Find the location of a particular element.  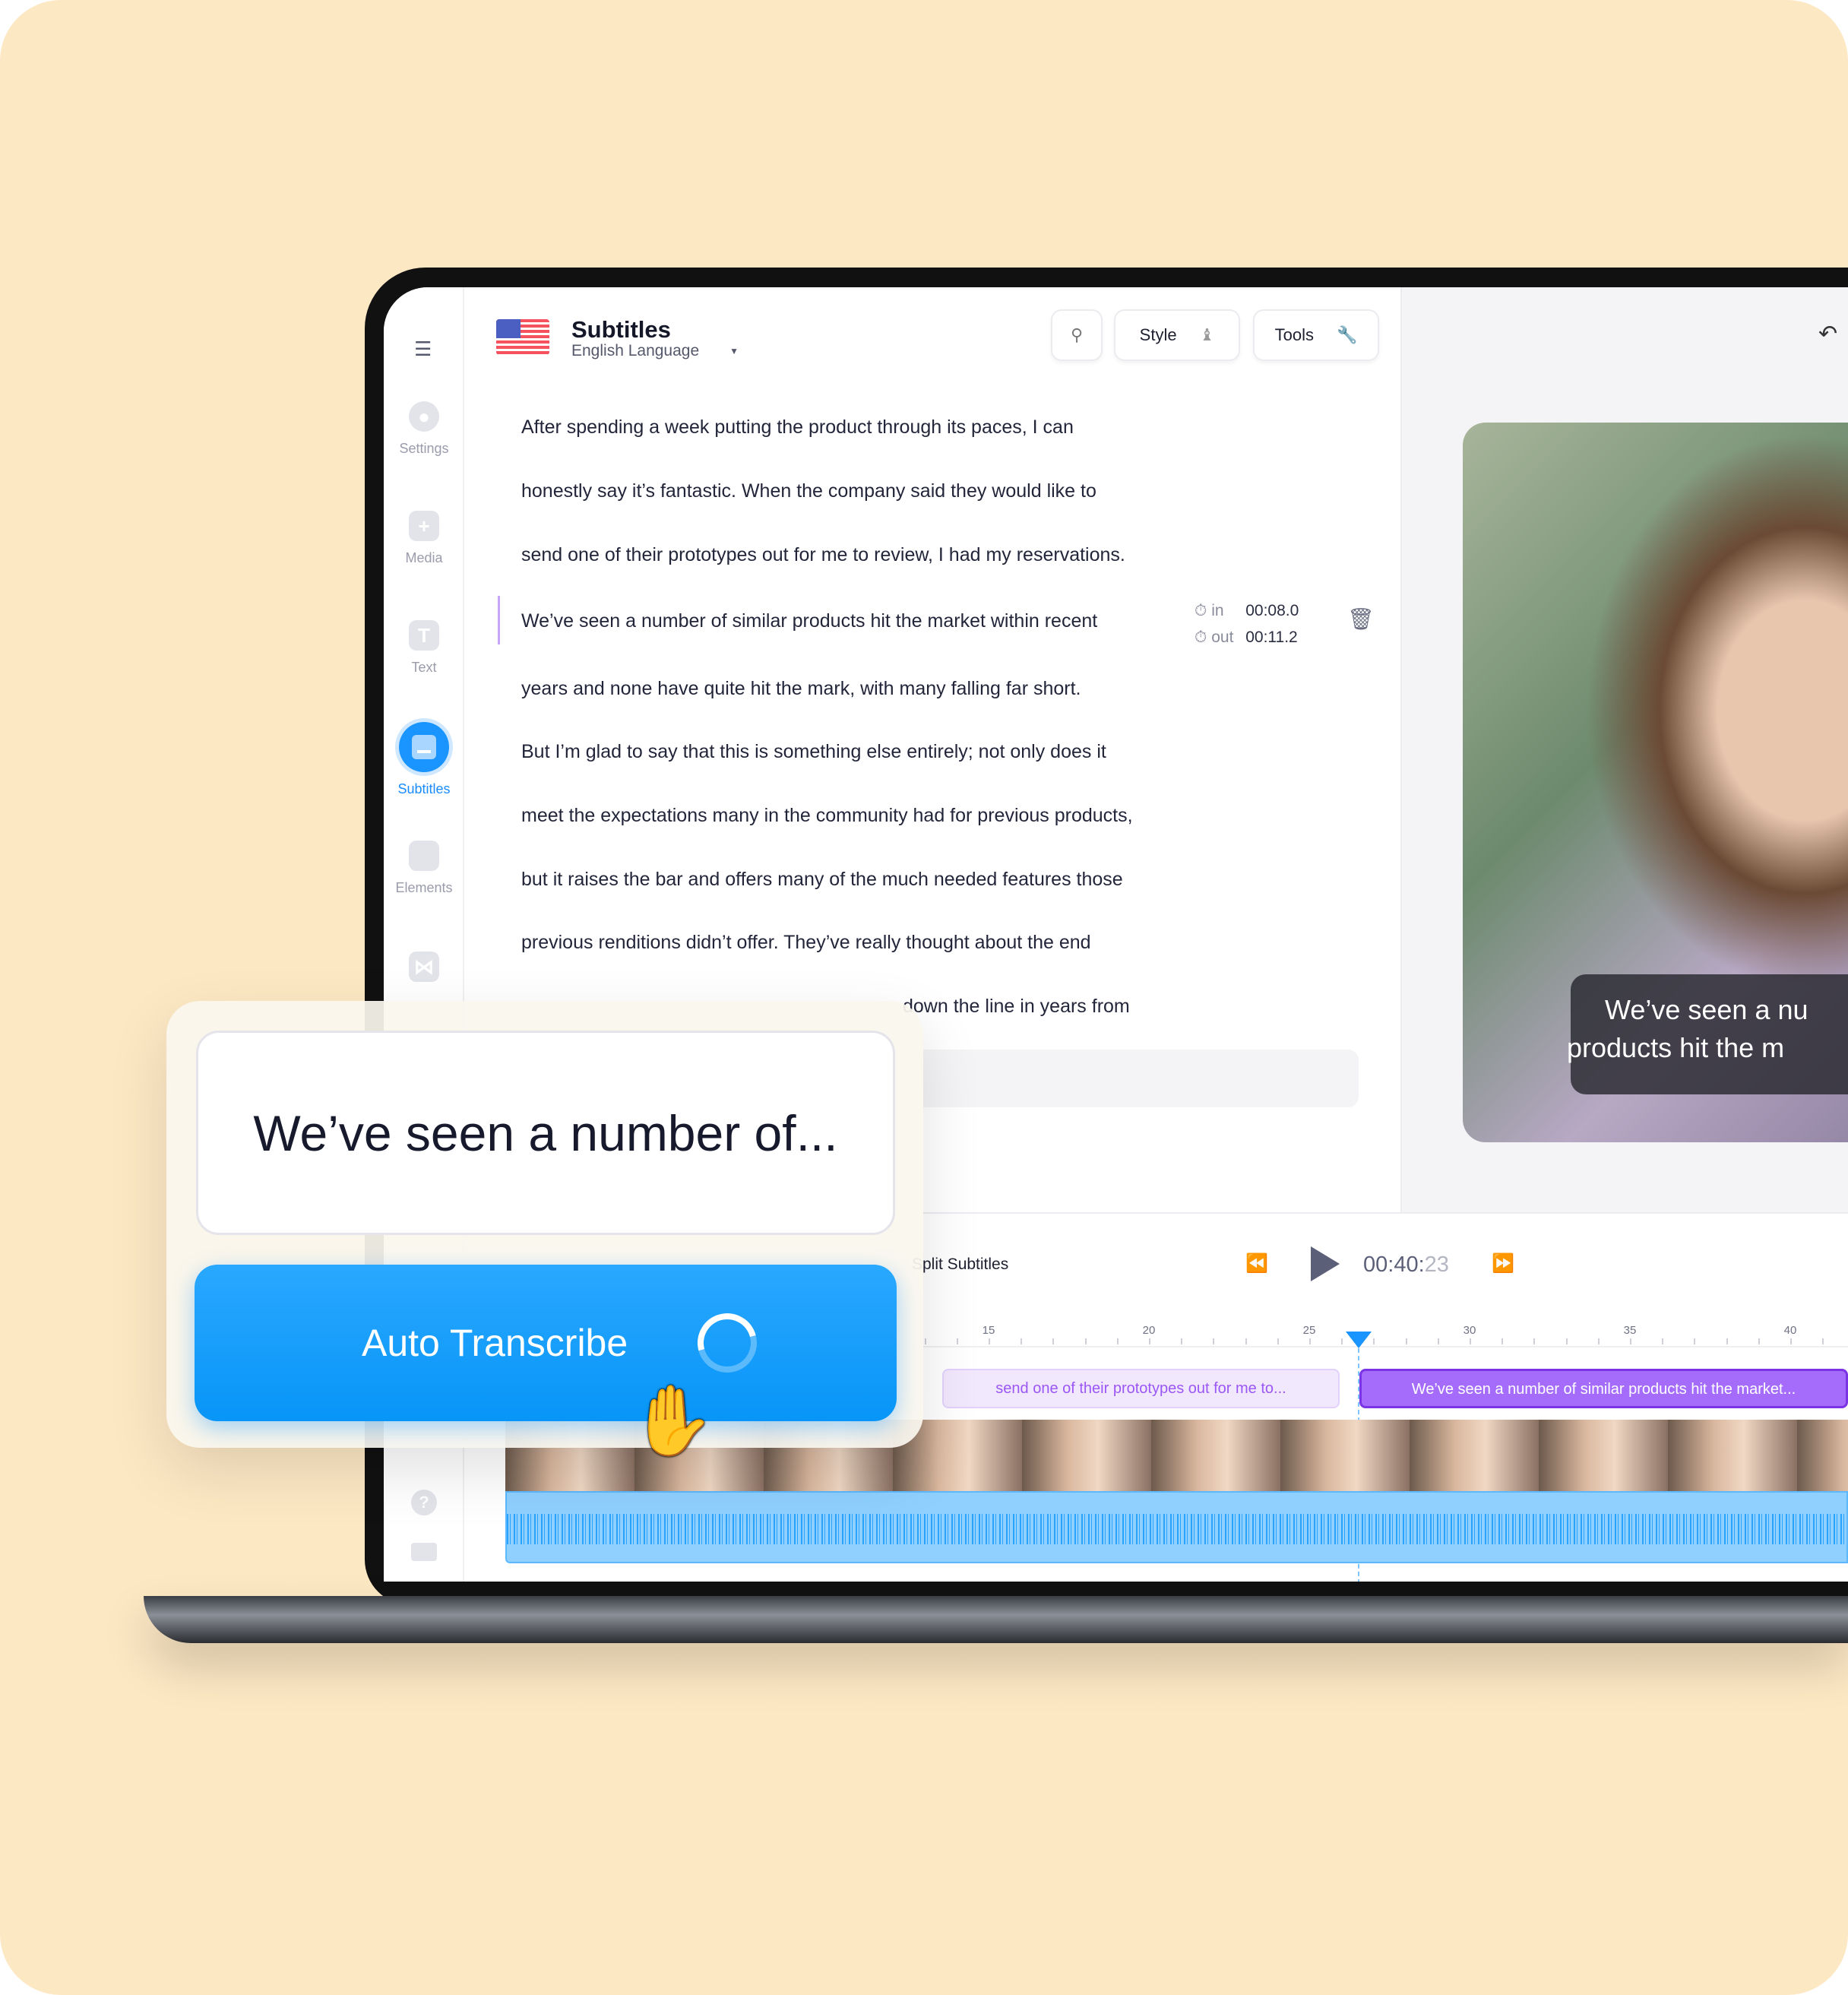

sidebar-item-subtitles: Subtitles is located at coordinates (424, 759).